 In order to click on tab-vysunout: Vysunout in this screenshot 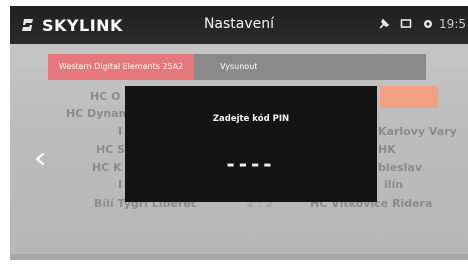, I will do `click(255, 67)`.